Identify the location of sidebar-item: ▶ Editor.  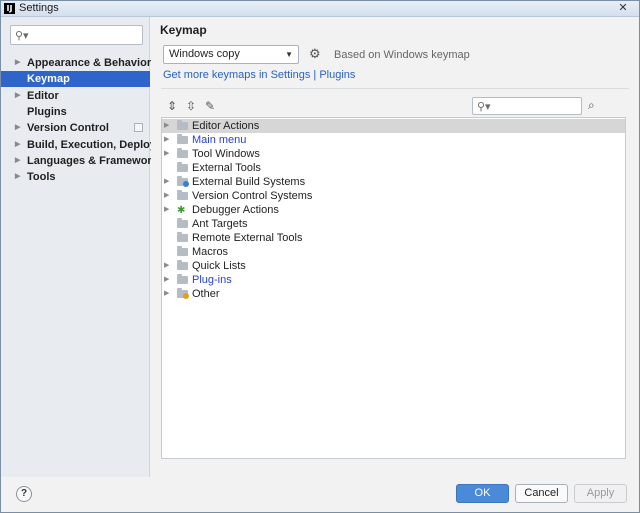
(75, 96).